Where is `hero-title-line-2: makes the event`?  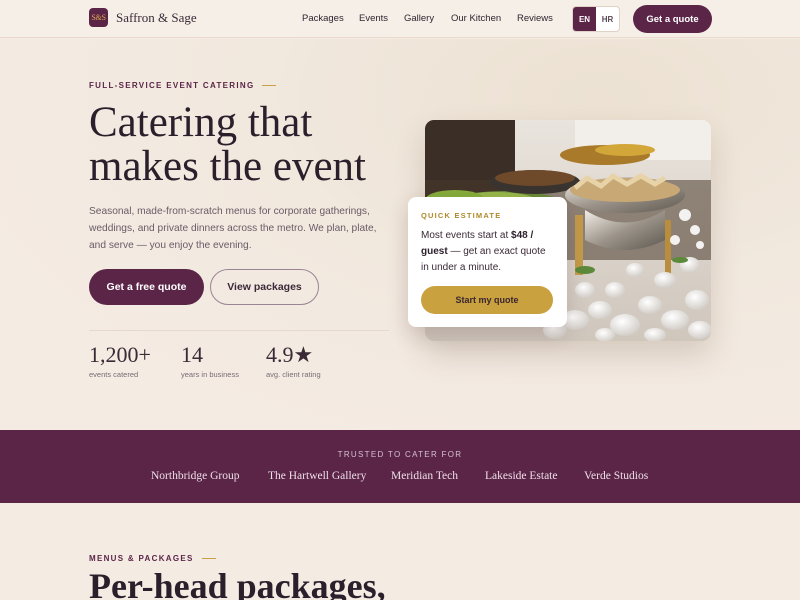 hero-title-line-2: makes the event is located at coordinates (228, 166).